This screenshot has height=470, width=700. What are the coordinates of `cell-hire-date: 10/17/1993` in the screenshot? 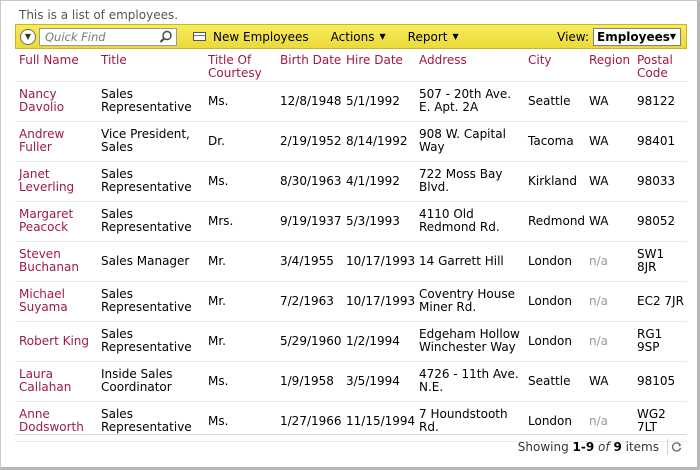 It's located at (378, 301).